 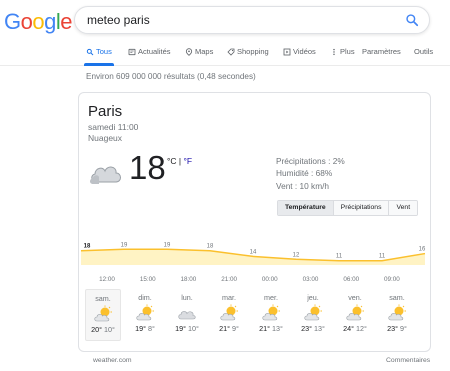 What do you see at coordinates (299, 51) in the screenshot?
I see `tab-videos: Vidéos` at bounding box center [299, 51].